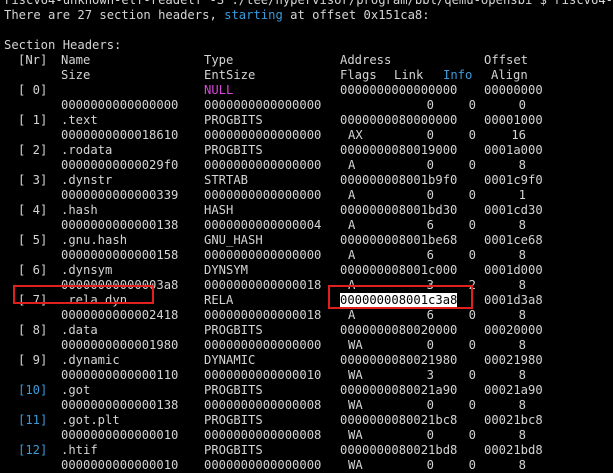 This screenshot has height=473, width=613. Describe the element at coordinates (400, 297) in the screenshot. I see `highlight-box-rela-address` at that location.